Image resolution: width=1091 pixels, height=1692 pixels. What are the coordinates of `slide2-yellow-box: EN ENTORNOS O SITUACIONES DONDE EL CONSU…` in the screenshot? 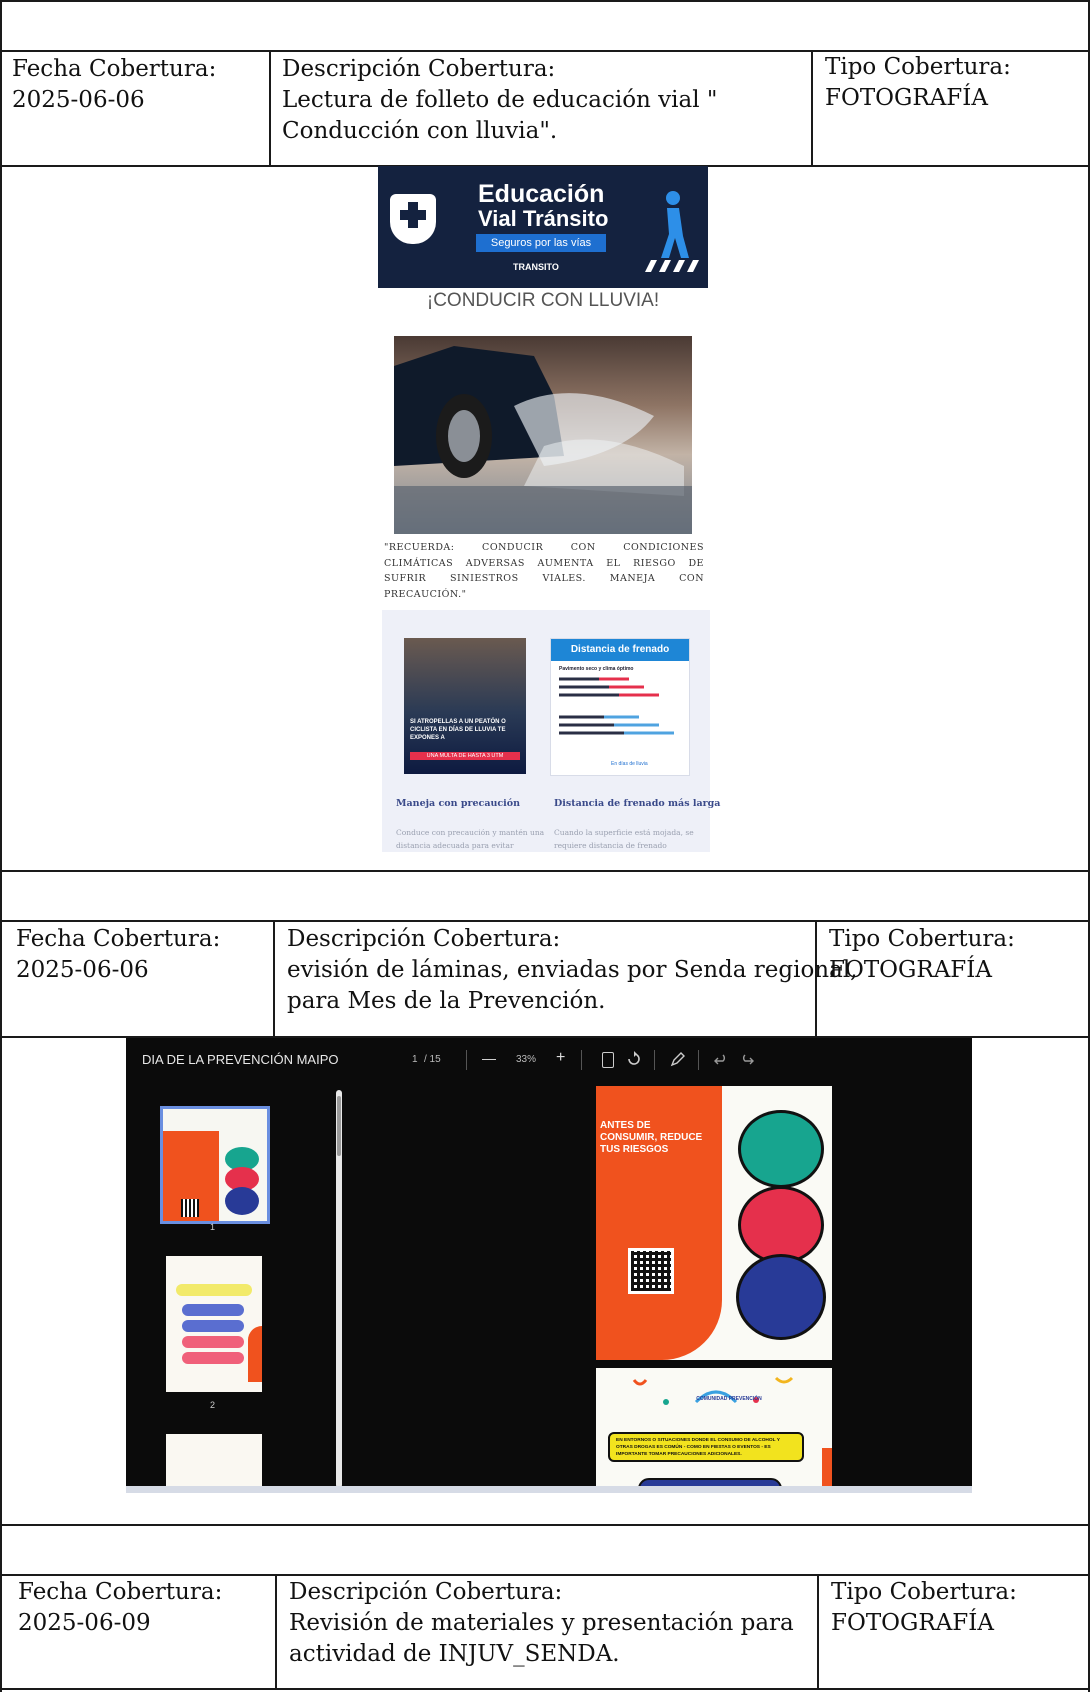 It's located at (706, 1447).